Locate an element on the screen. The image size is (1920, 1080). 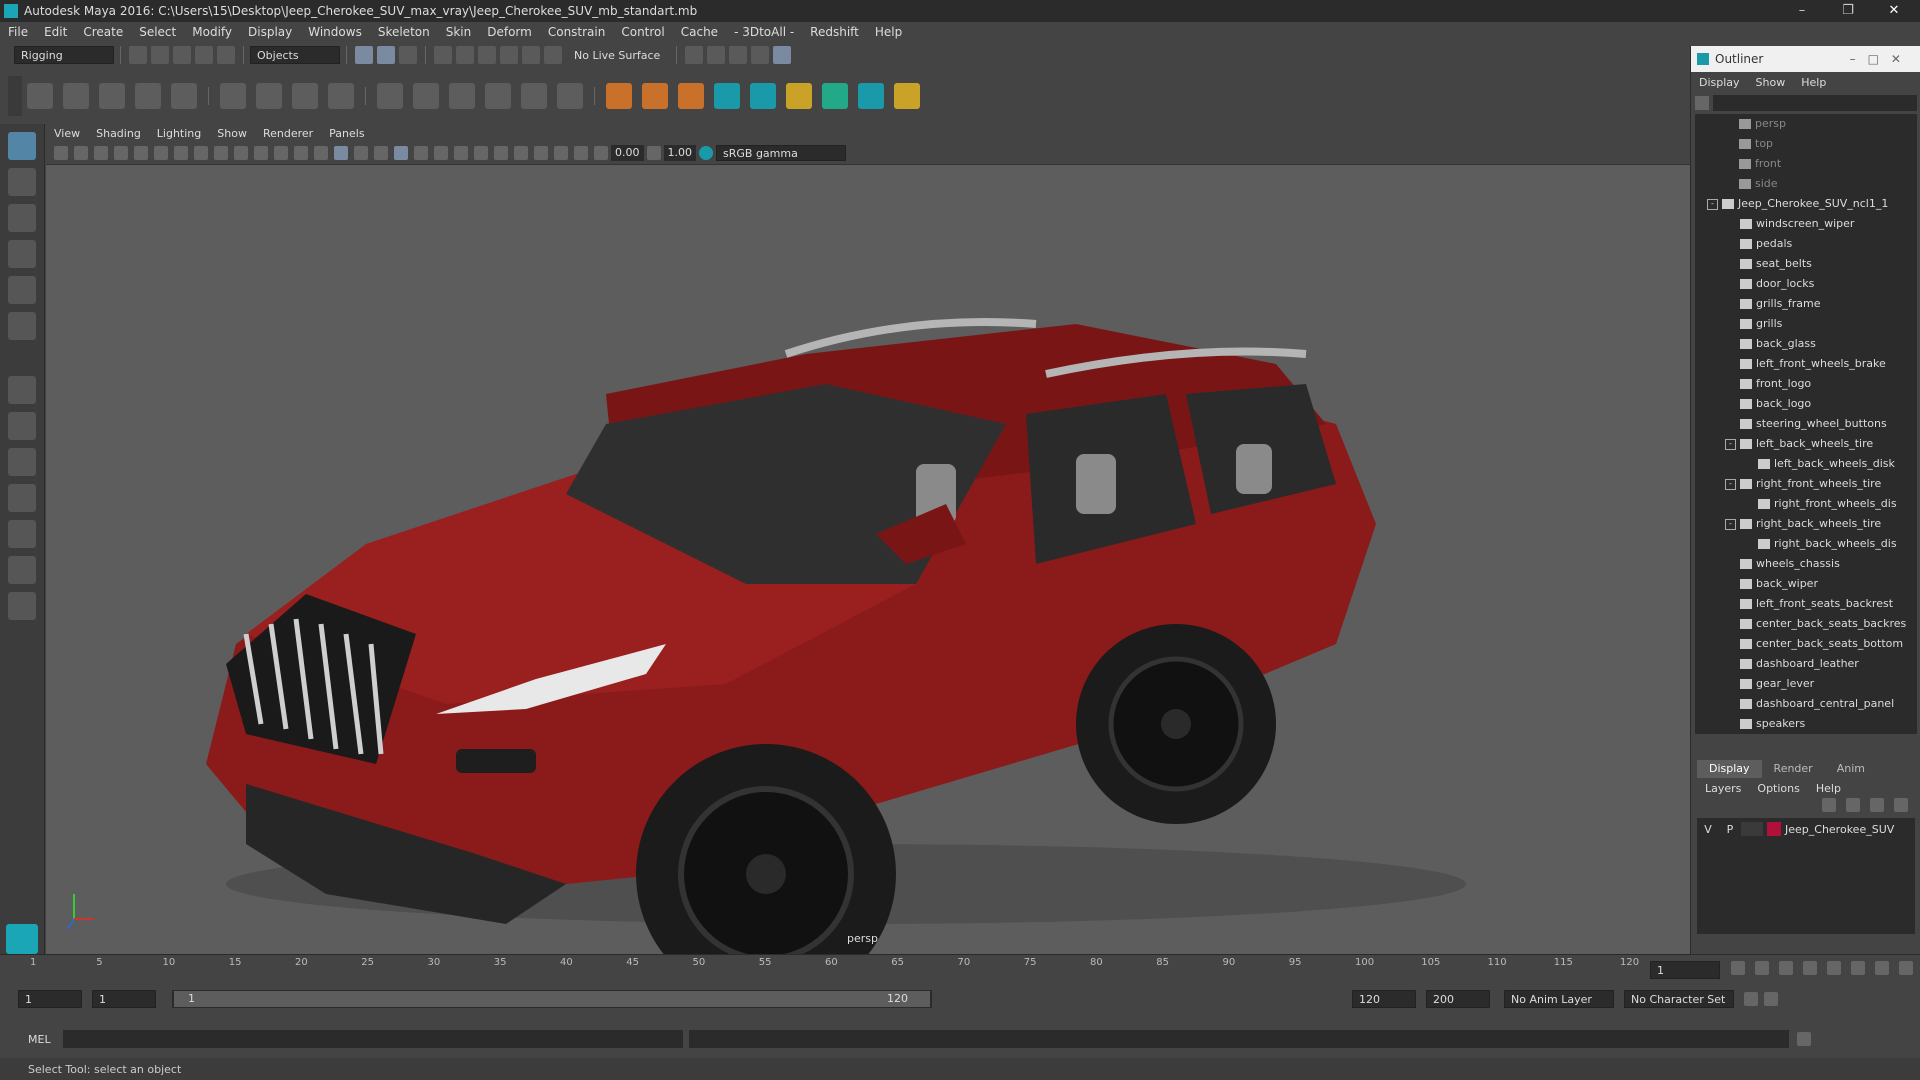
viewport-menu-show: Show is located at coordinates (232, 133).